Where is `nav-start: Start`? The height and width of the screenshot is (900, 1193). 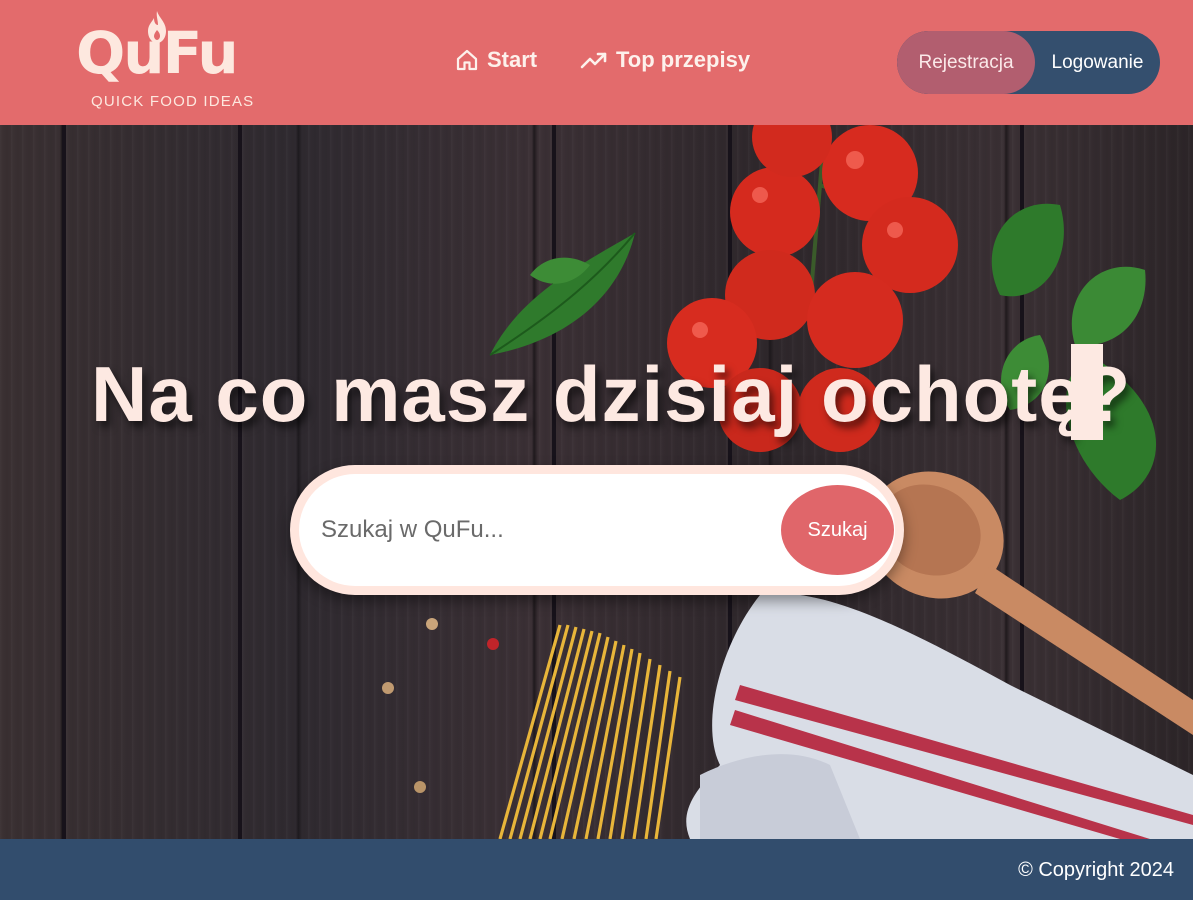
nav-start: Start is located at coordinates (496, 60).